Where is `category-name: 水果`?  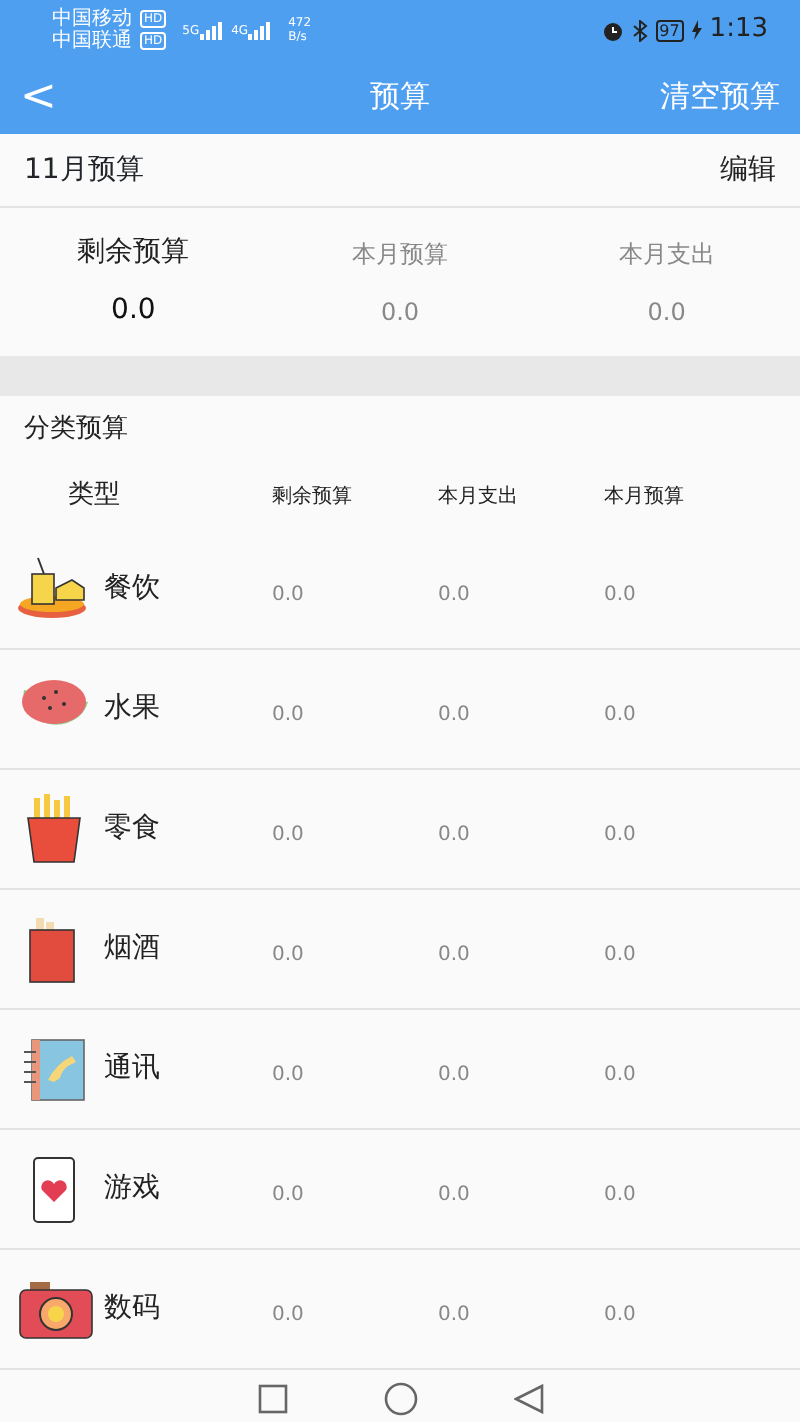
category-name: 水果 is located at coordinates (132, 709).